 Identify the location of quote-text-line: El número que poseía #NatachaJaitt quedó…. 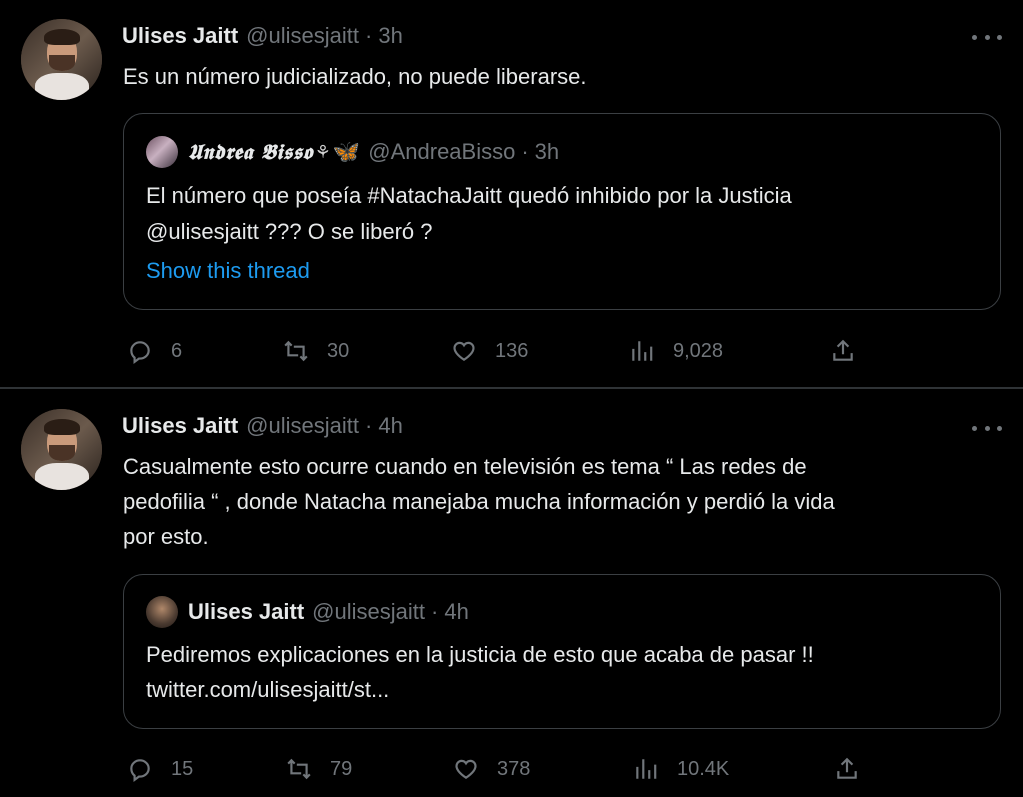
(469, 195).